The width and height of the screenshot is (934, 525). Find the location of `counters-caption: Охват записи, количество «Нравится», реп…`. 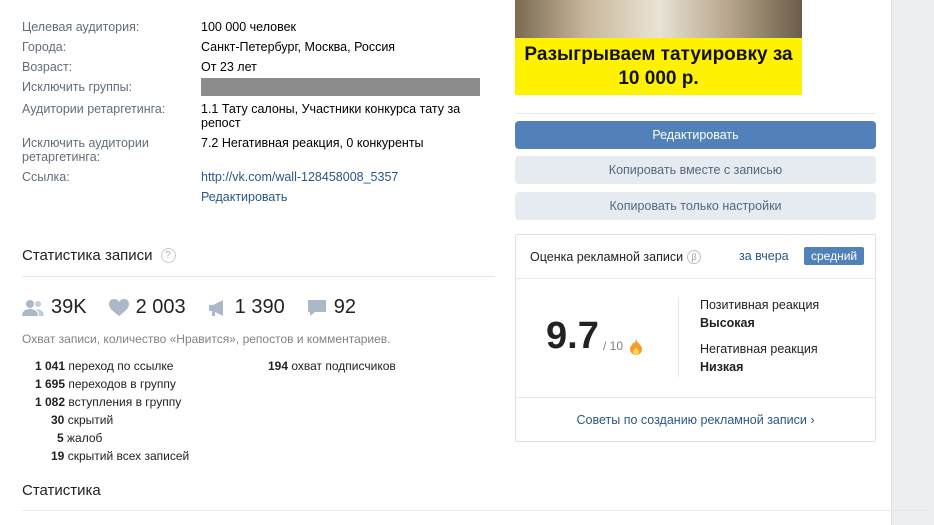

counters-caption: Охват записи, количество «Нравится», реп… is located at coordinates (206, 339).